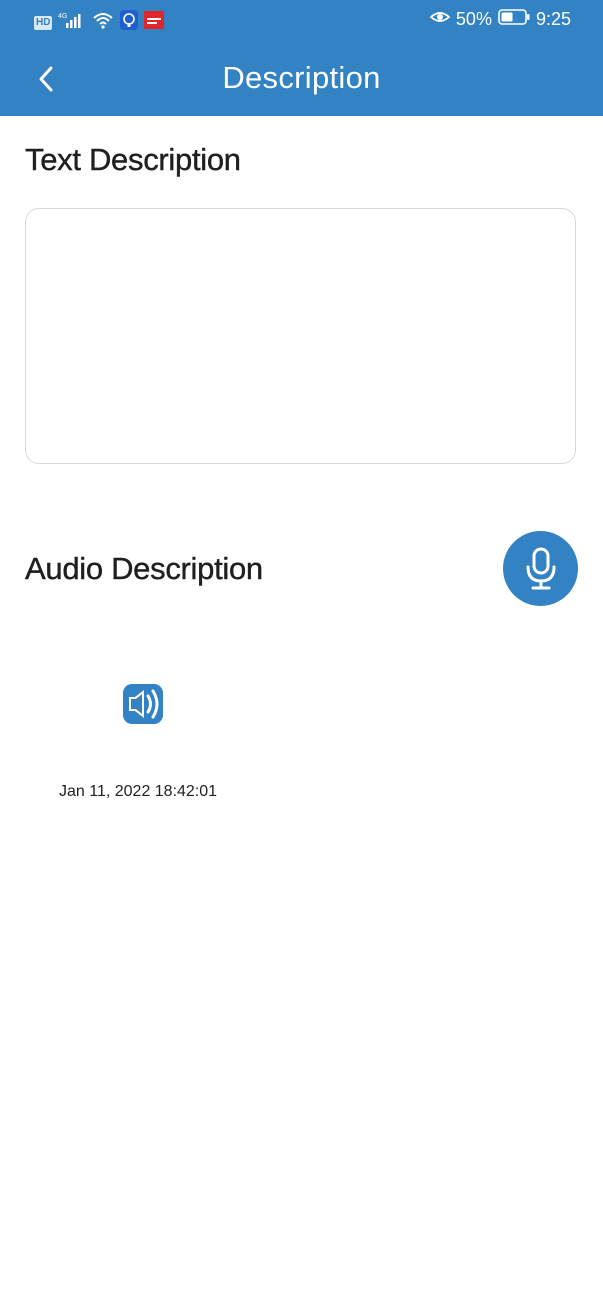 Image resolution: width=603 pixels, height=1308 pixels. What do you see at coordinates (440, 19) in the screenshot?
I see `eye-icon` at bounding box center [440, 19].